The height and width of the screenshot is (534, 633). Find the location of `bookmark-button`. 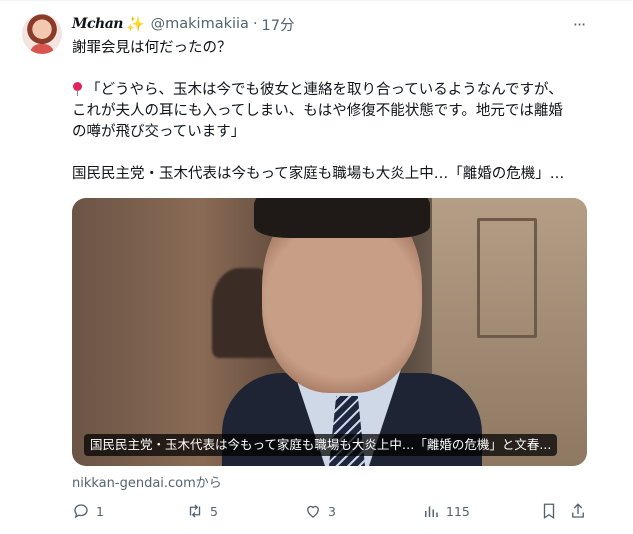

bookmark-button is located at coordinates (552, 511).